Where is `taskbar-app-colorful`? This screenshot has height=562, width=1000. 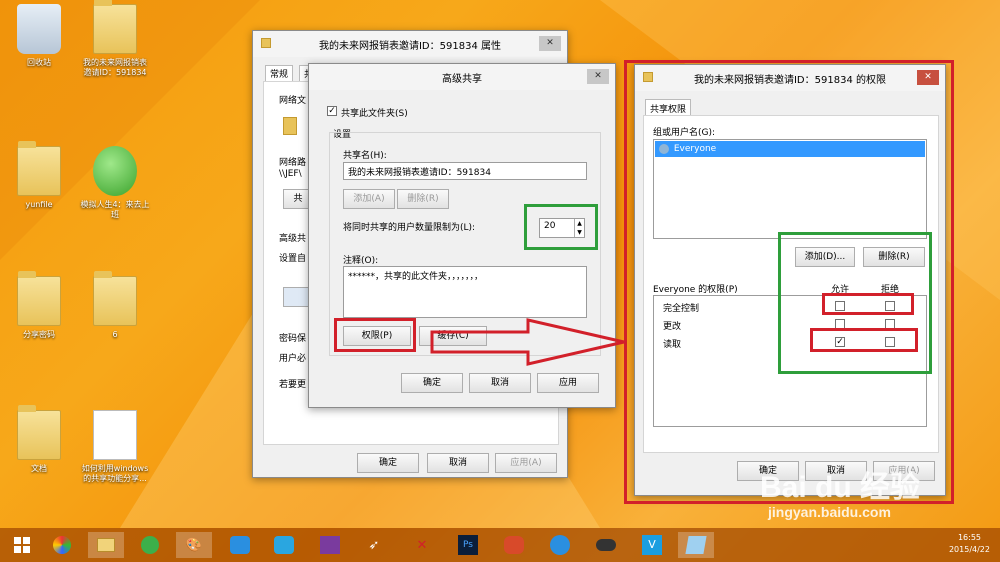
taskbar-app-colorful is located at coordinates (62, 545).